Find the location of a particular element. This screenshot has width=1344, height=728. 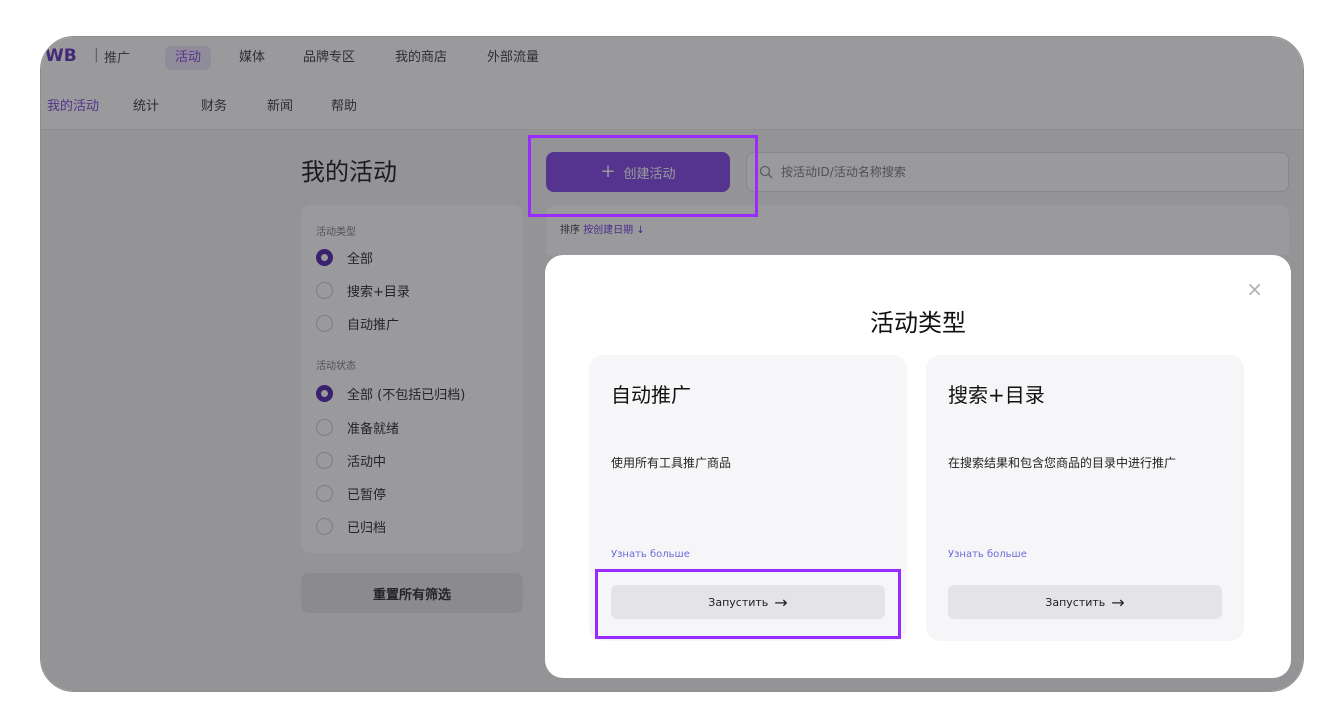

page-title: 我的活动 is located at coordinates (349, 172).